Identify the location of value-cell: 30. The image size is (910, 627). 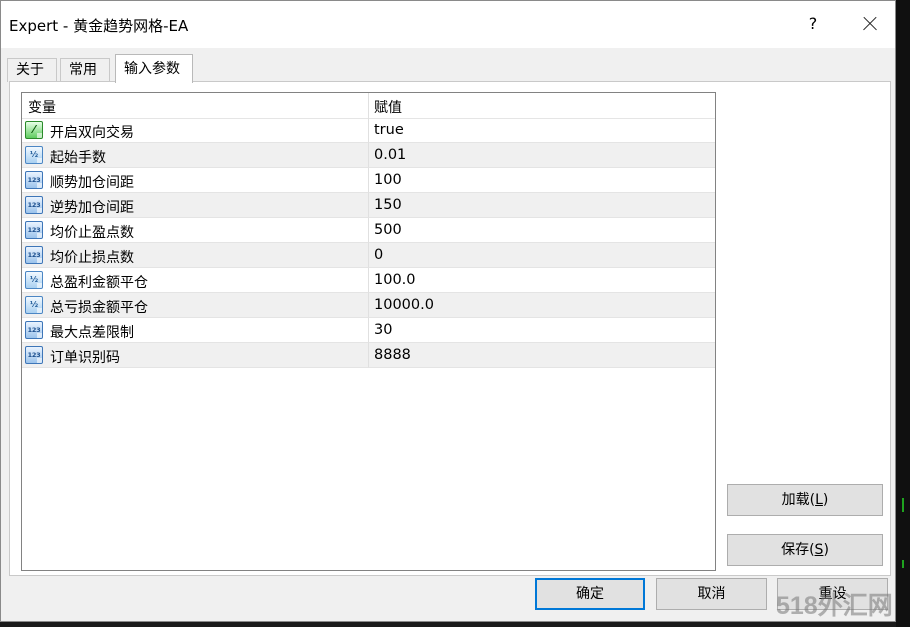
(541, 330).